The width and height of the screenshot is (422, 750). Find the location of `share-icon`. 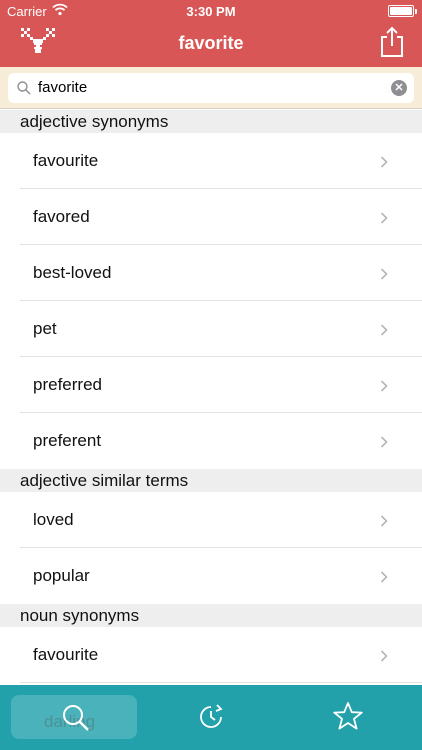

share-icon is located at coordinates (392, 42).